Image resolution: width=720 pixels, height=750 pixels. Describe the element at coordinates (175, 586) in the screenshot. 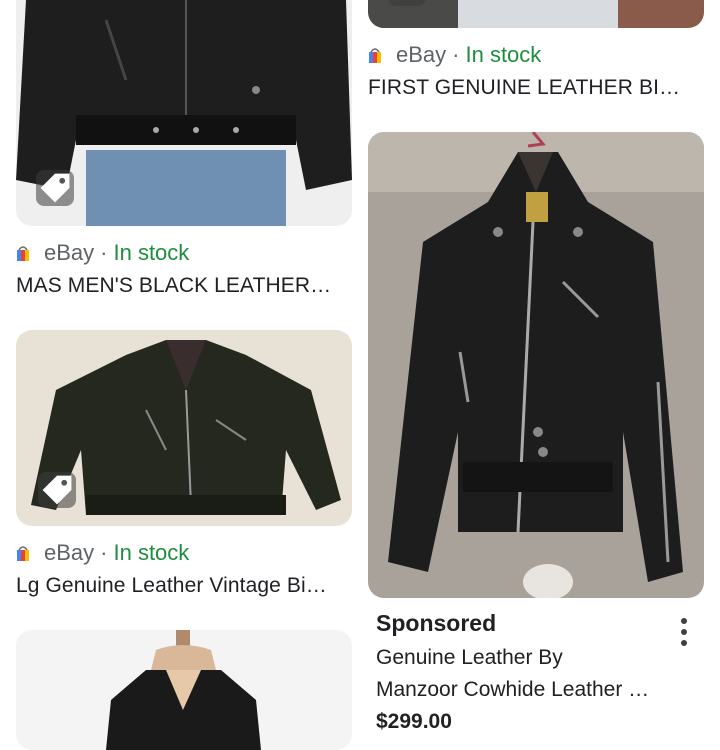

I see `product-title: Lg Genuine Leather Vintage Biker Jacket` at that location.